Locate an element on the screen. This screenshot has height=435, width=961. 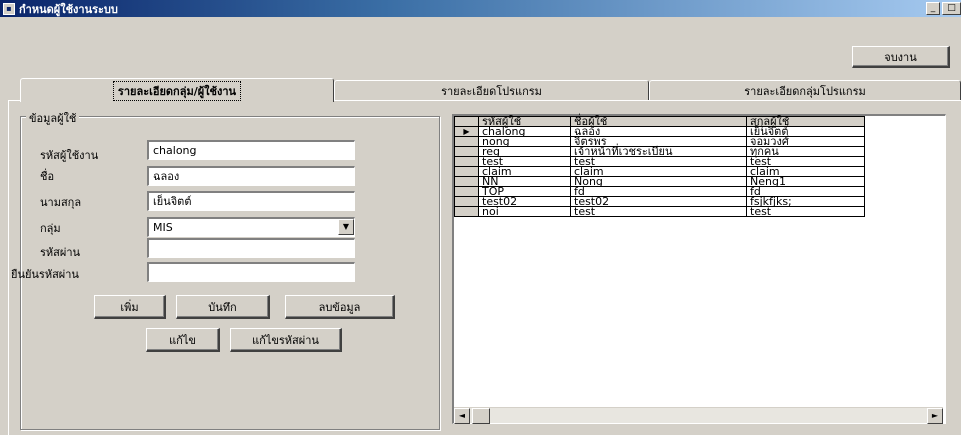
group-select: MIS ▼ is located at coordinates (251, 227).